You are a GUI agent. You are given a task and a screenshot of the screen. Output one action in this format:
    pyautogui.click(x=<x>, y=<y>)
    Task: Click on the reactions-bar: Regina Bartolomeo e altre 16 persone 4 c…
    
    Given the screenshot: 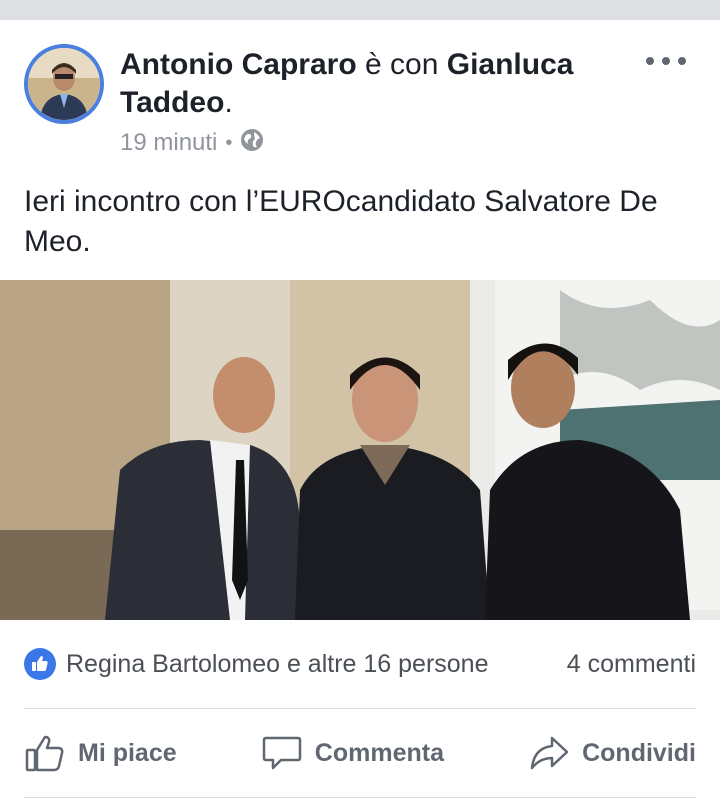 What is the action you would take?
    pyautogui.click(x=360, y=664)
    